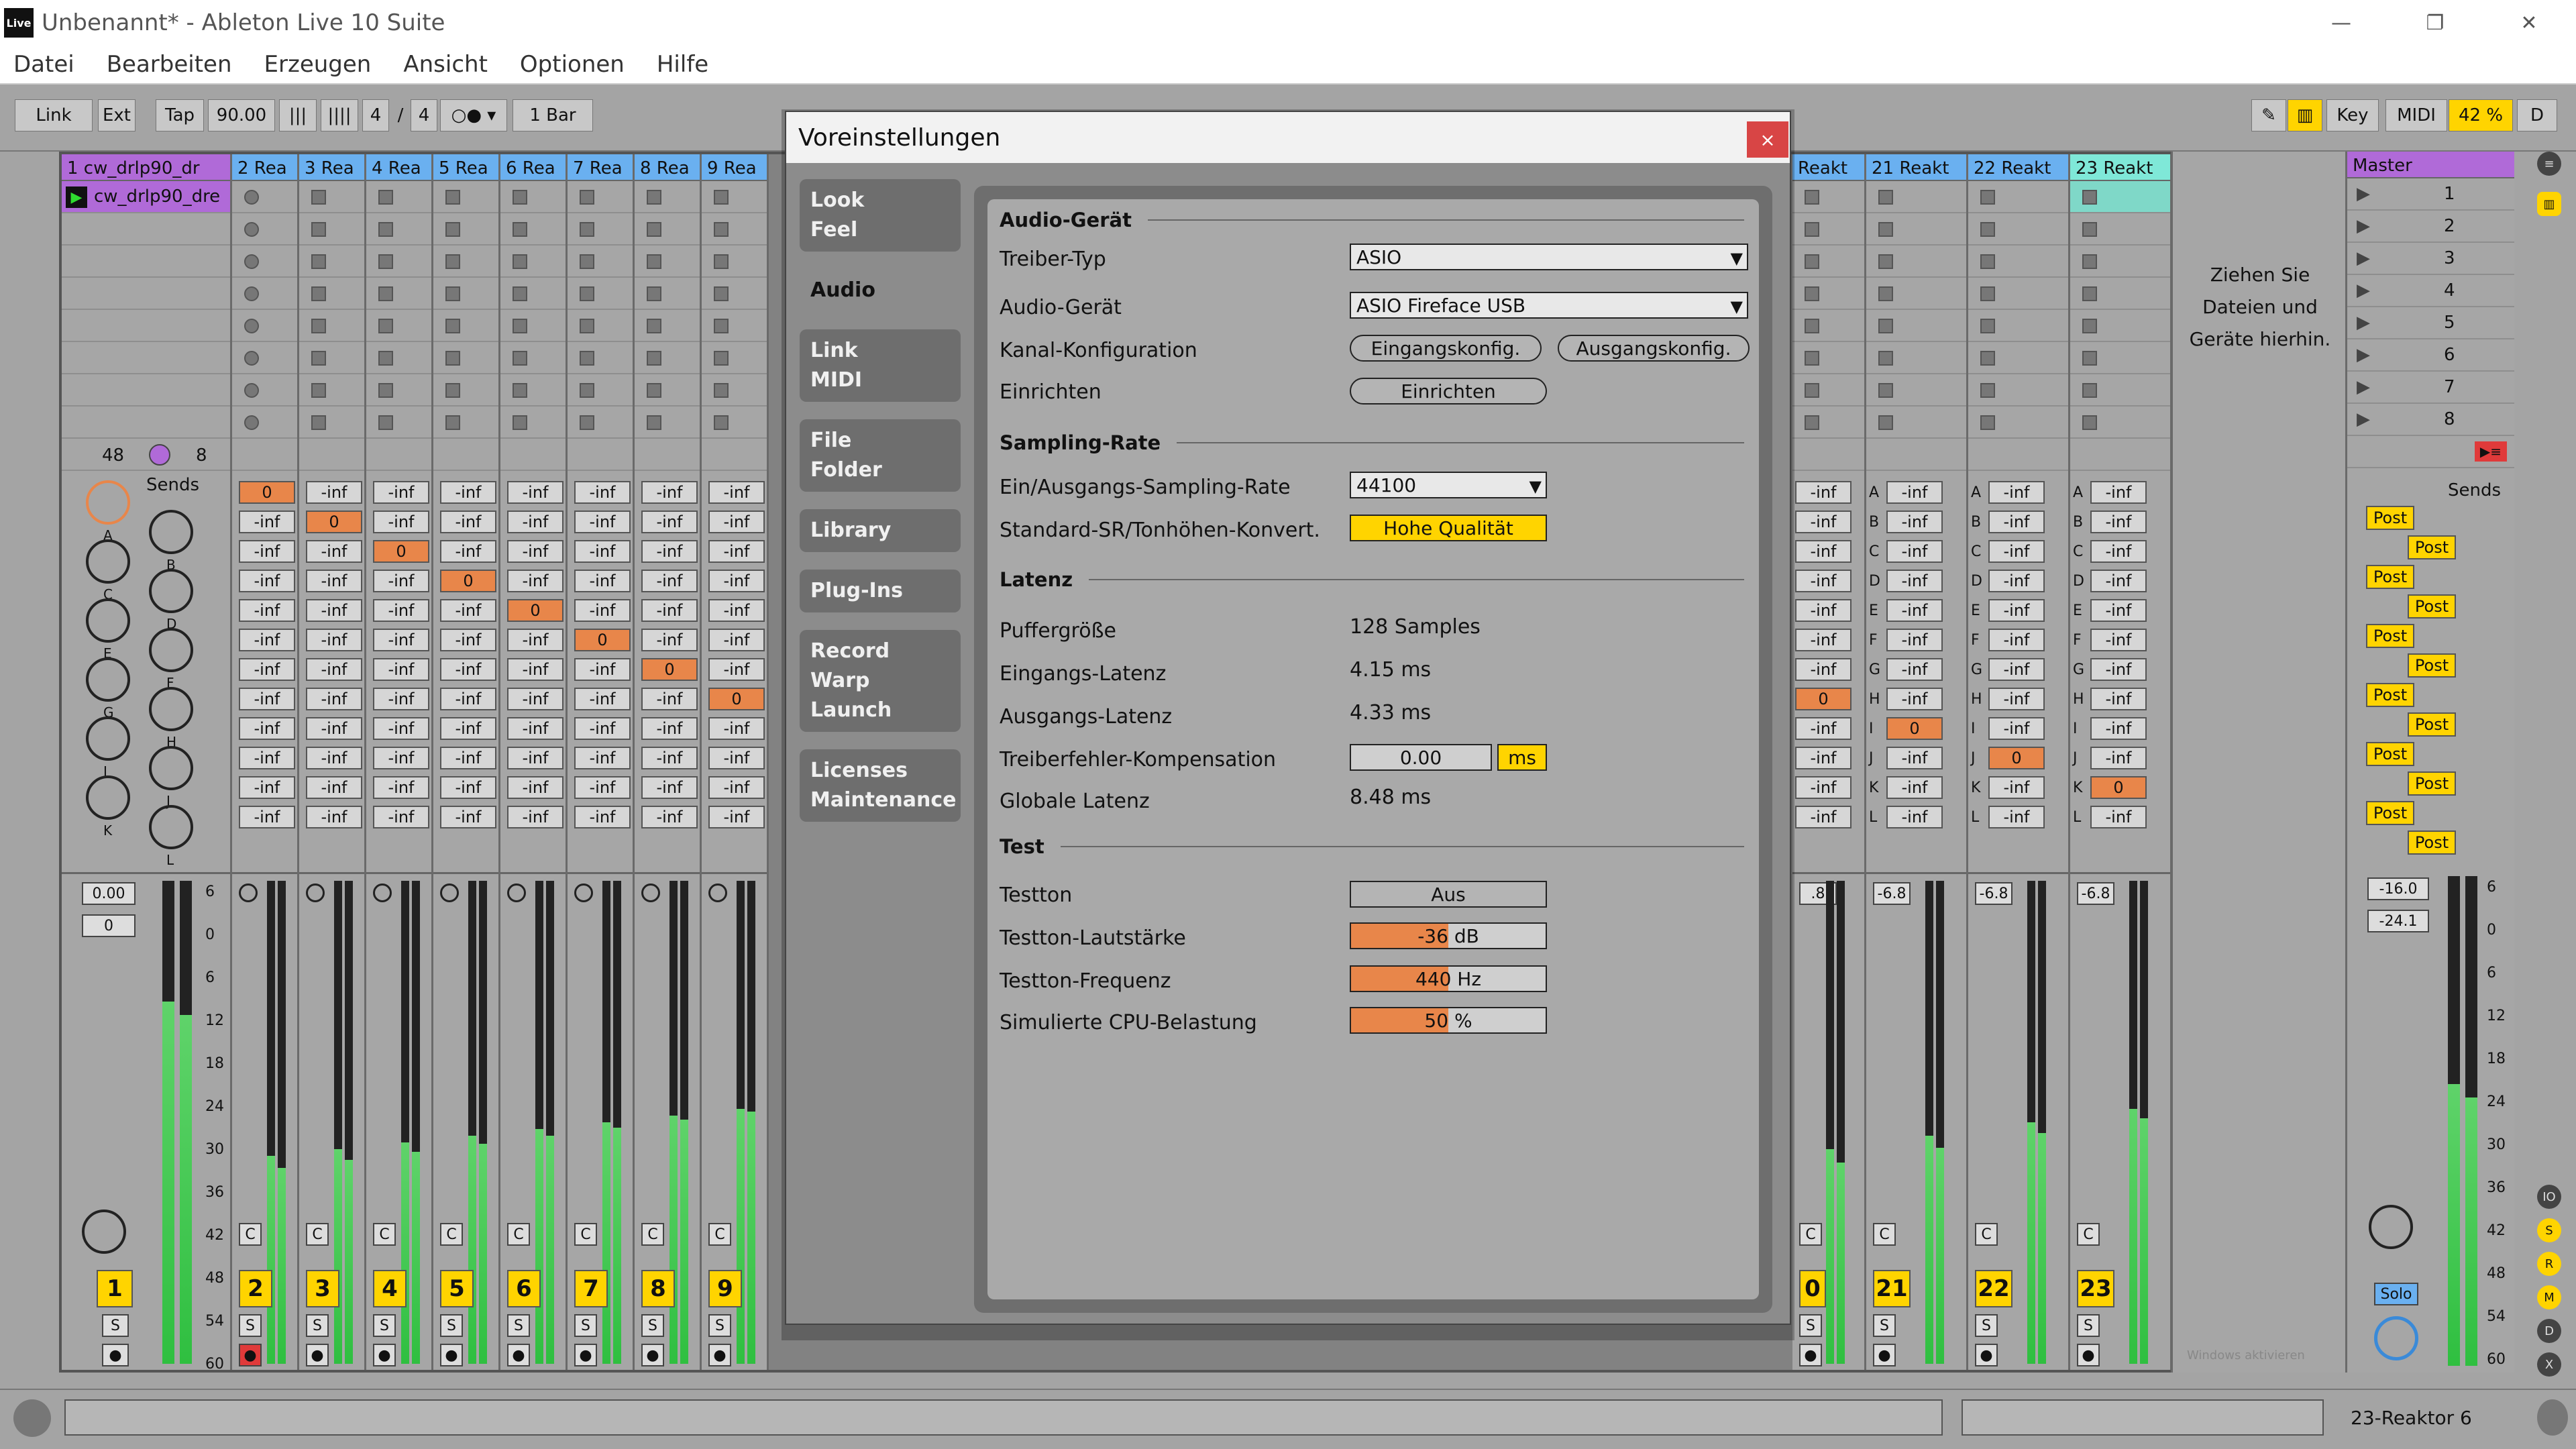  I want to click on restore-button: ❐, so click(2435, 23).